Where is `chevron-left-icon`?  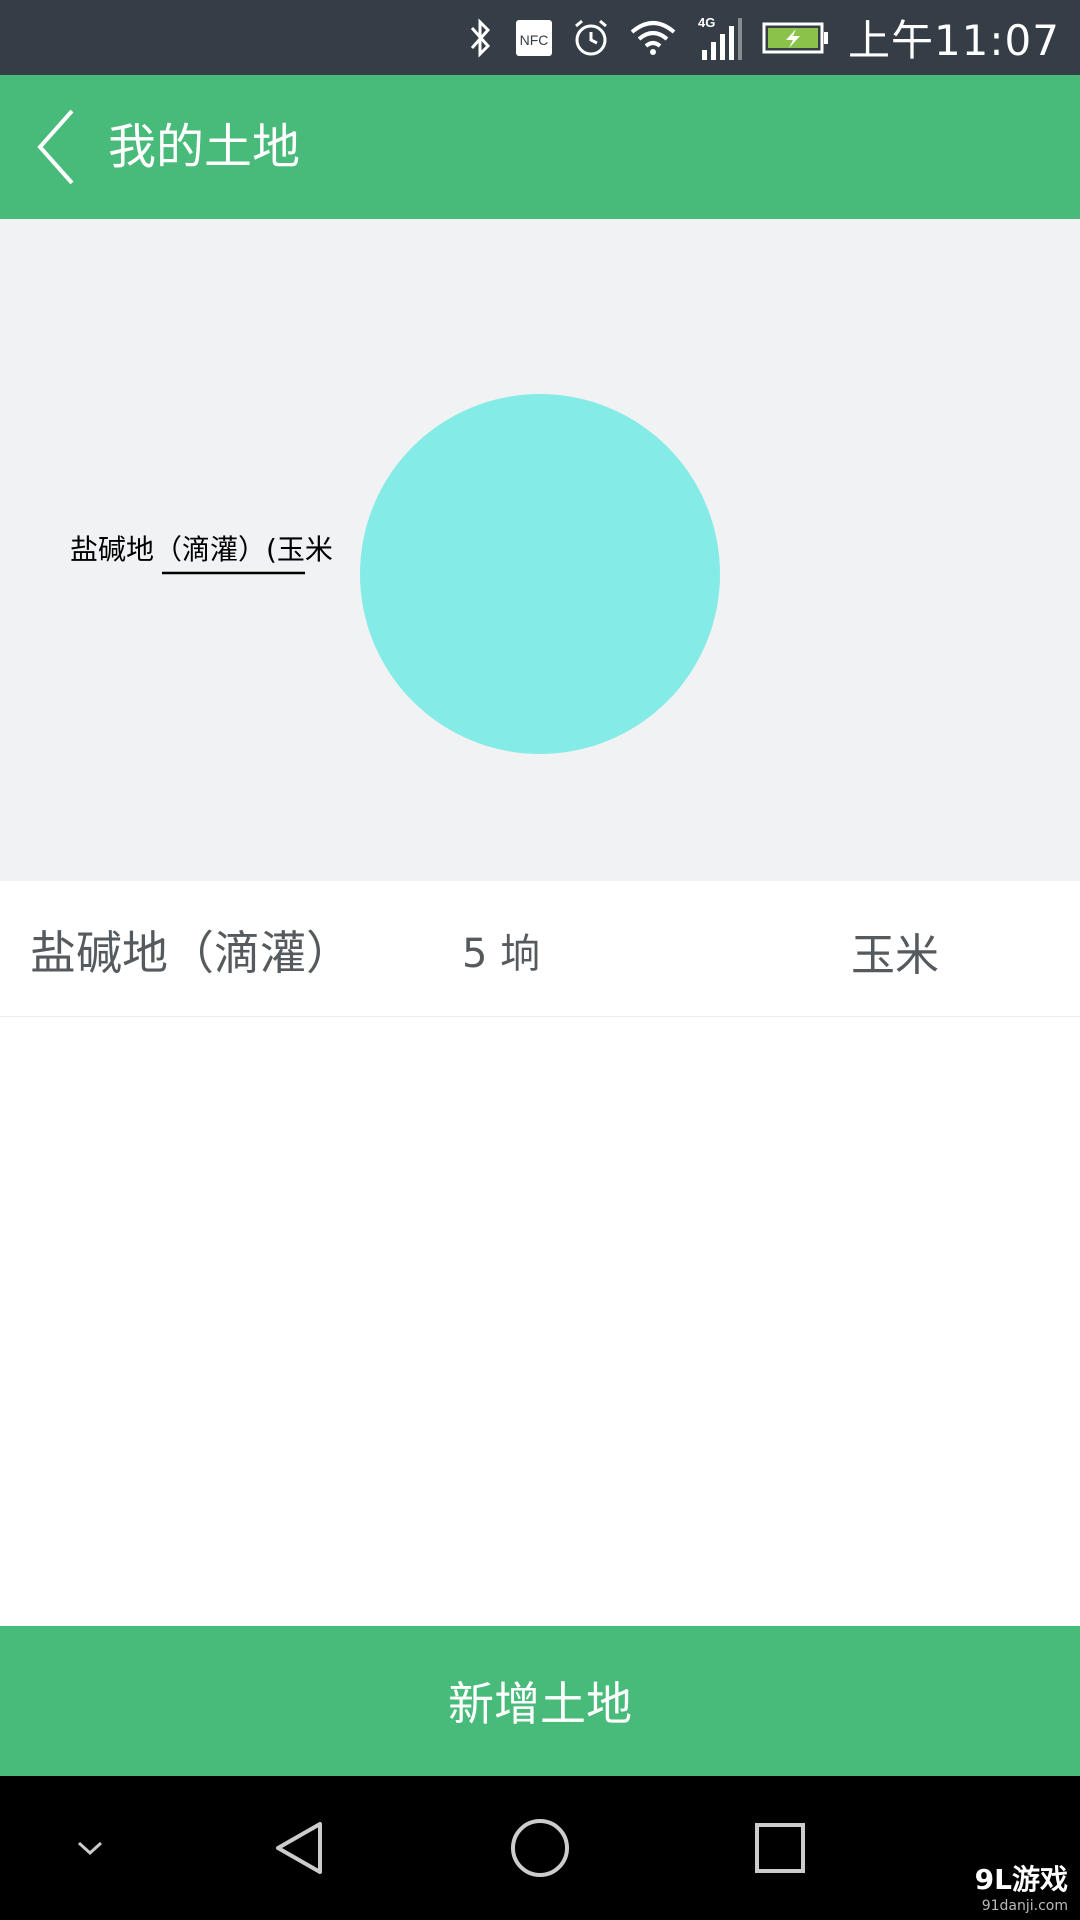
chevron-left-icon is located at coordinates (55, 147).